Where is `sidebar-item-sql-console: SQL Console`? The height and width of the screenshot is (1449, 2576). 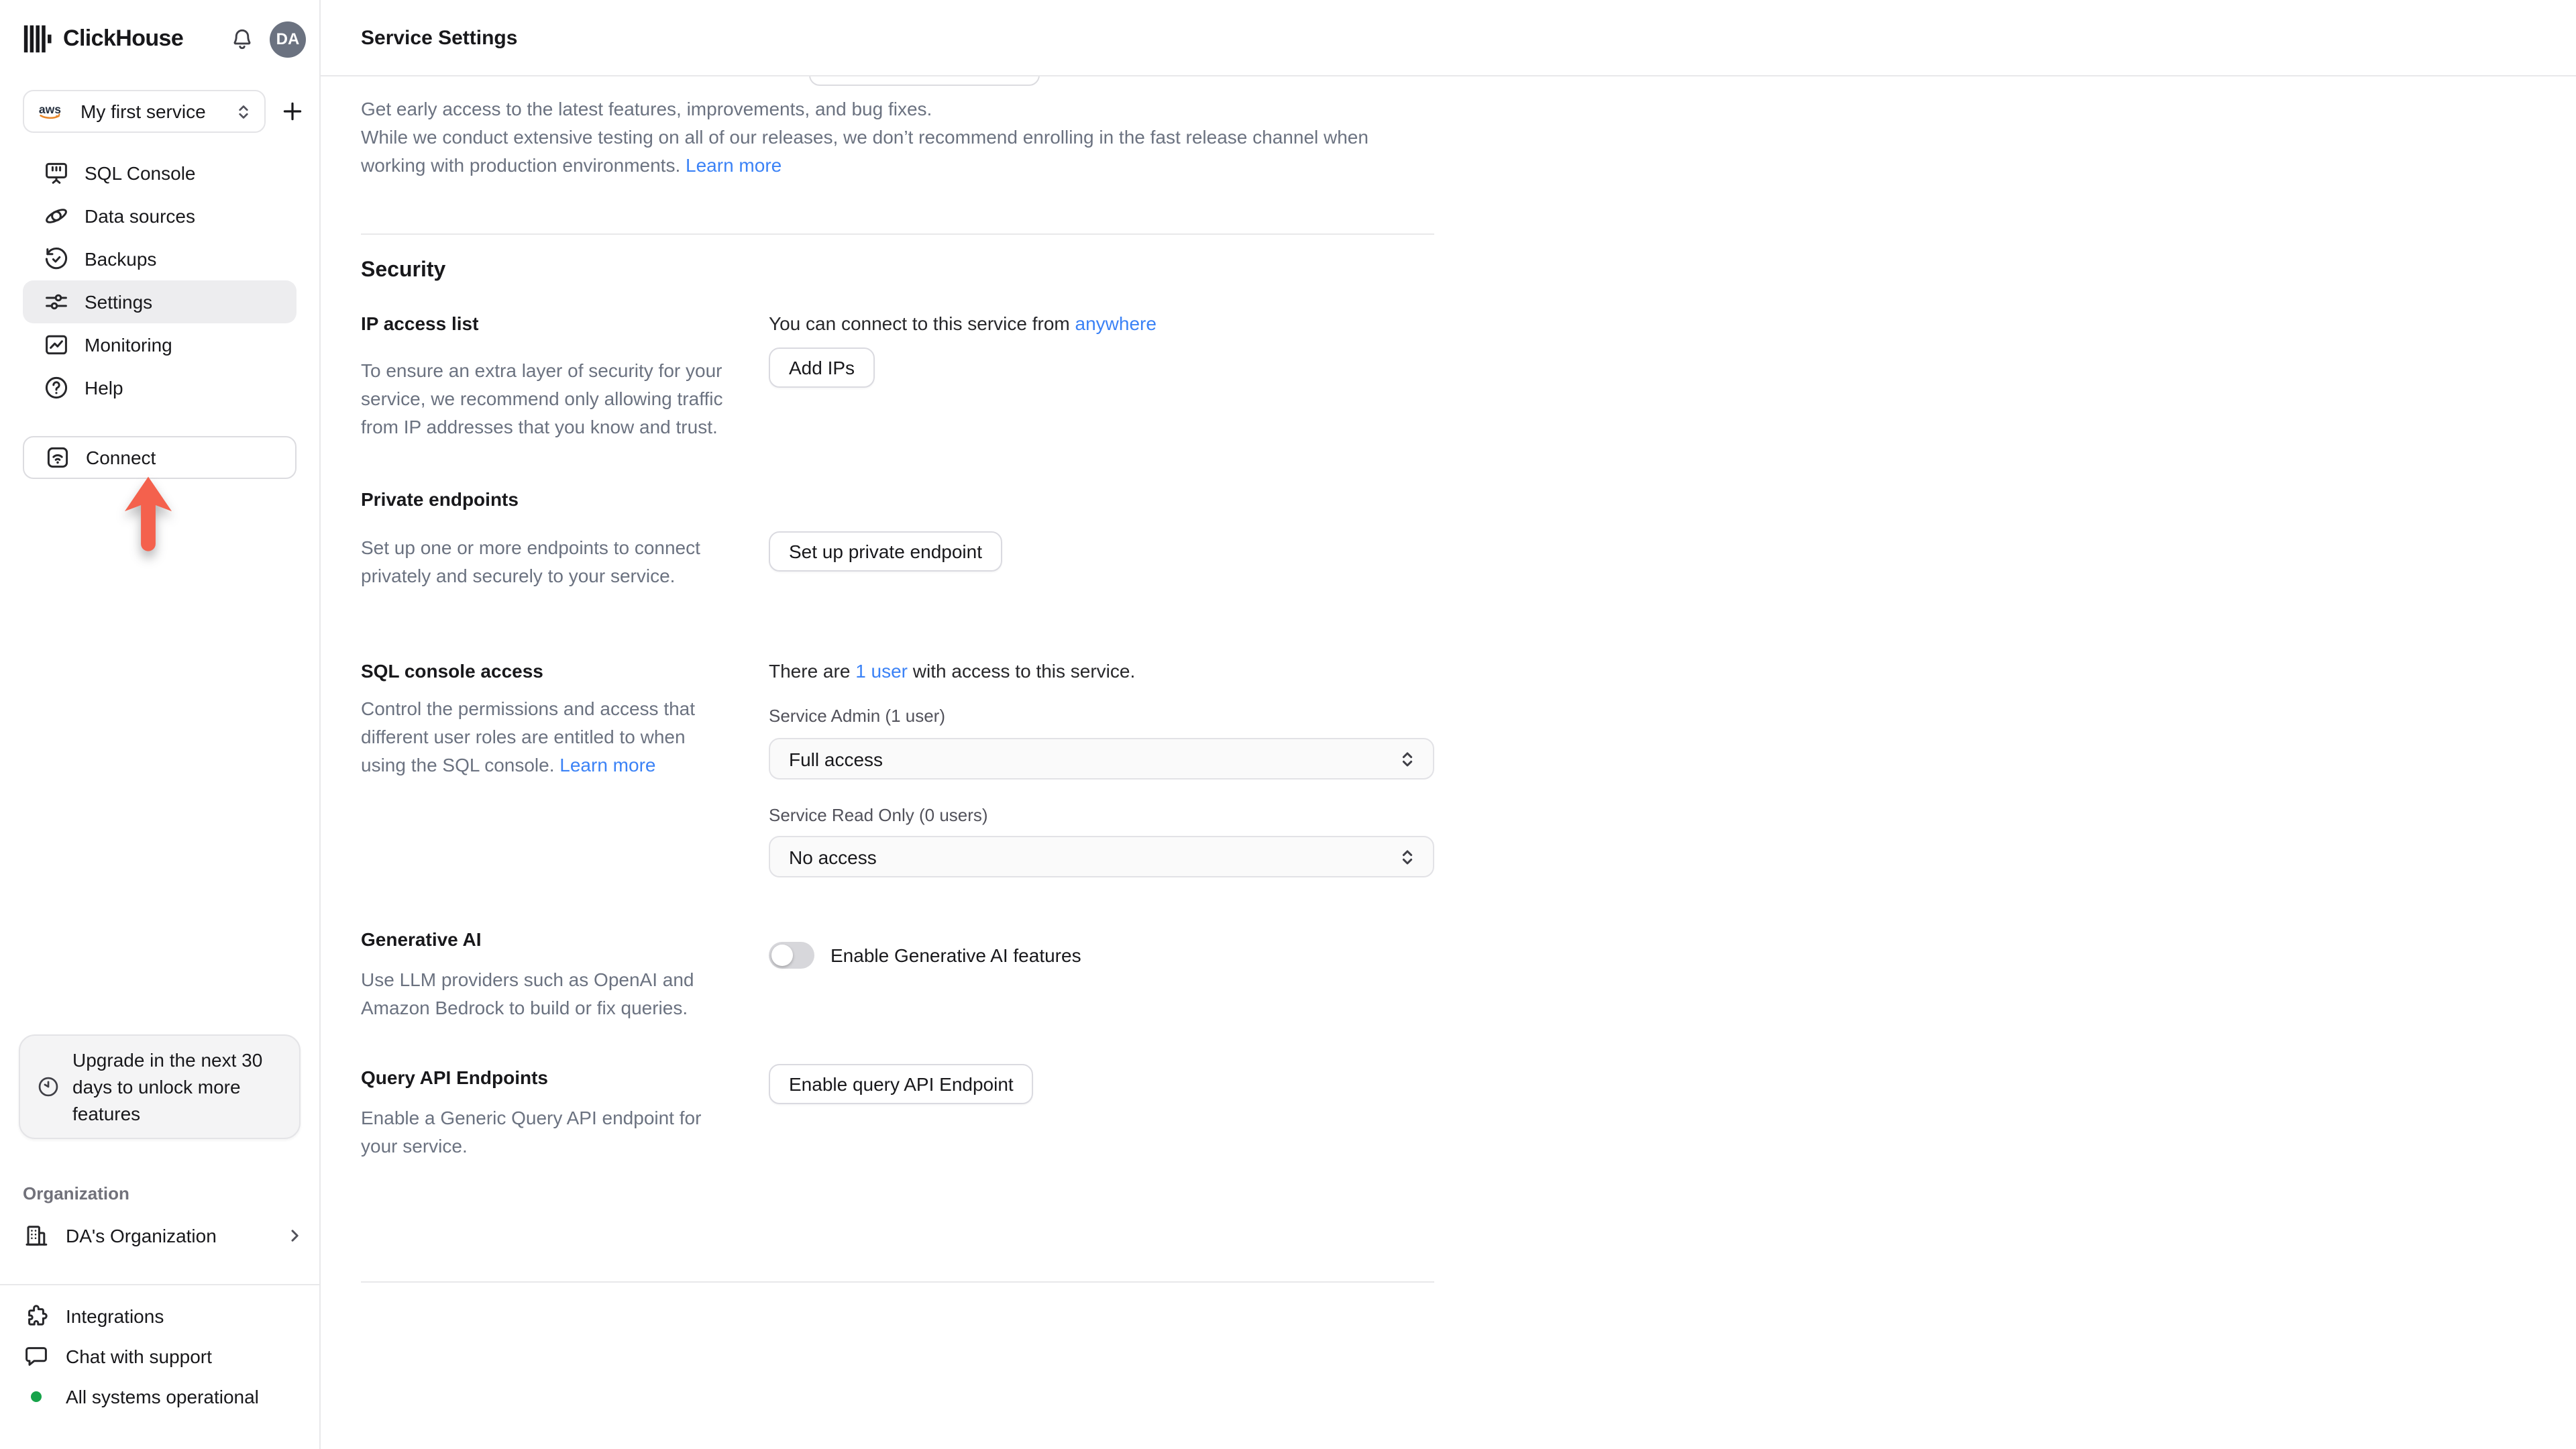
sidebar-item-sql-console: SQL Console is located at coordinates (160, 173).